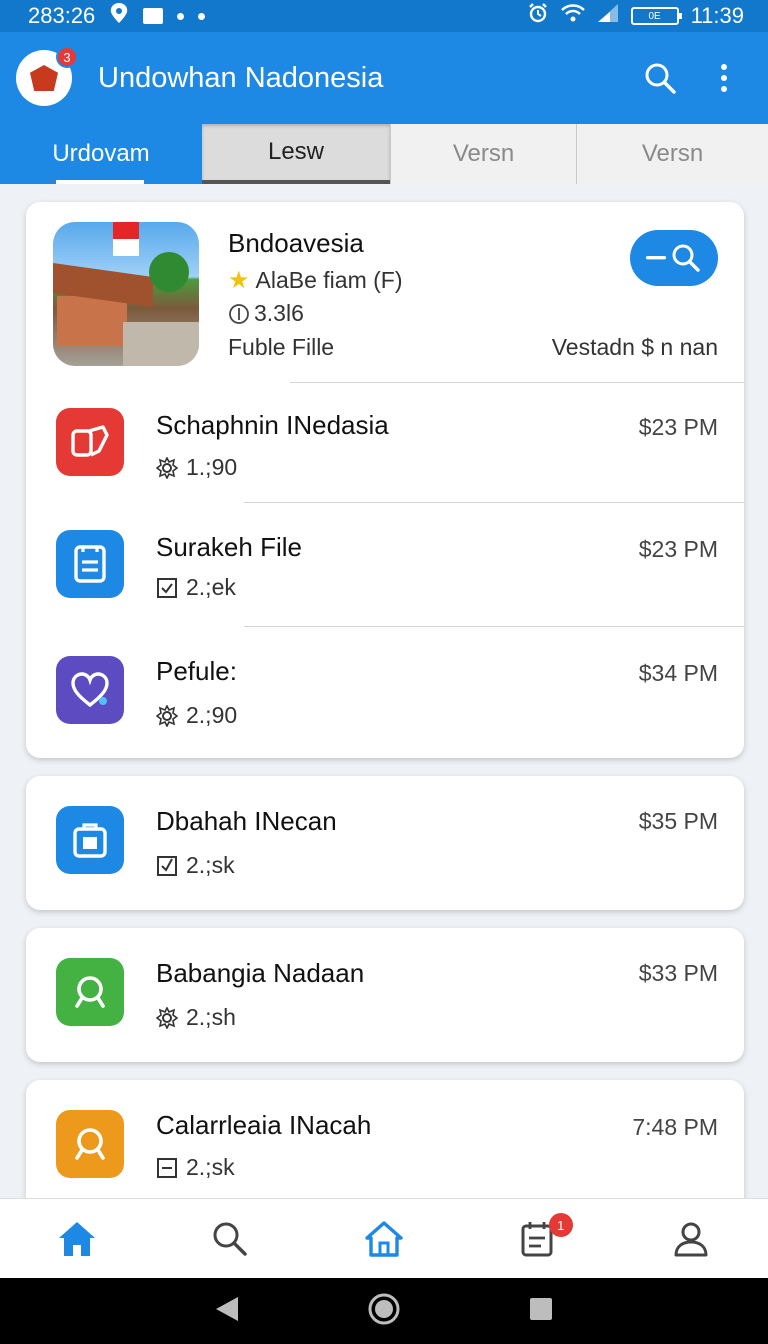  I want to click on more-options-button, so click(724, 78).